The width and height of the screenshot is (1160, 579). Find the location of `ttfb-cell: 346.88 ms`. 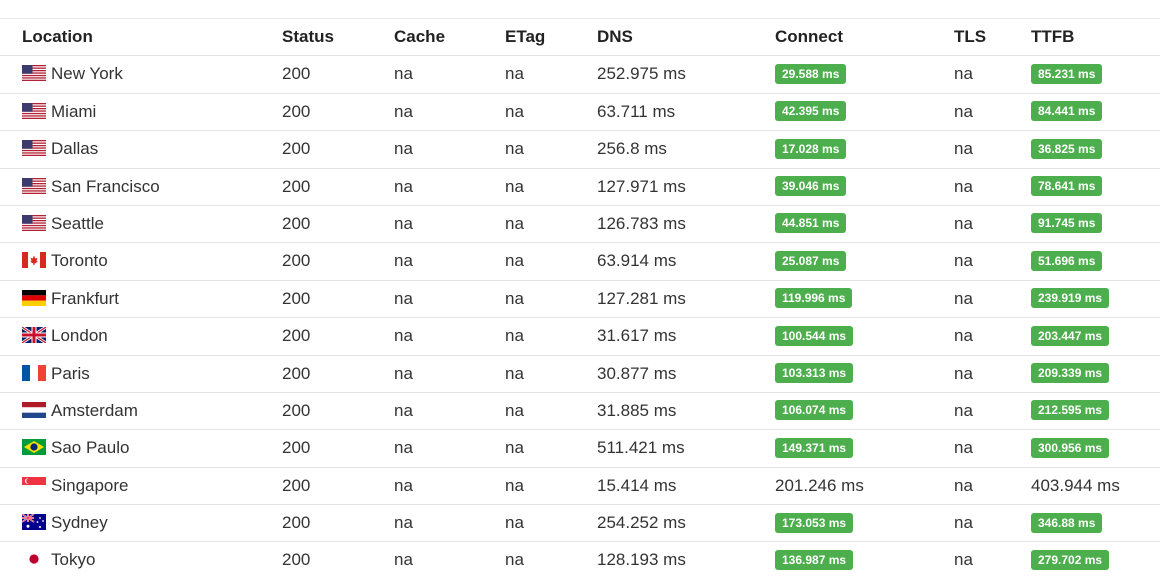

ttfb-cell: 346.88 ms is located at coordinates (1067, 523).